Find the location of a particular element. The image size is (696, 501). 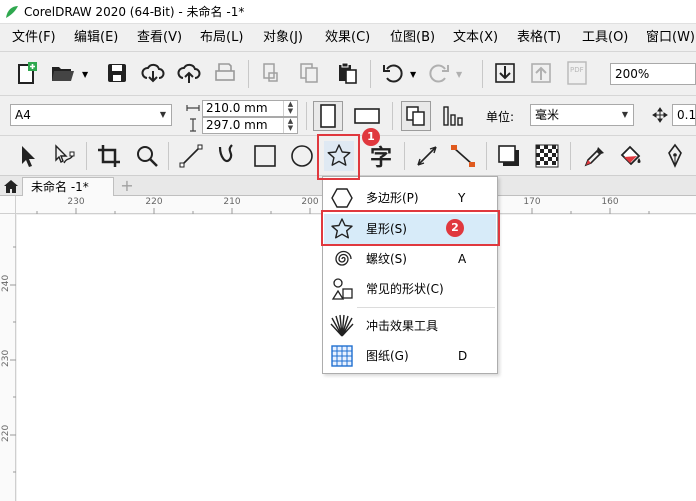

landscape-icon is located at coordinates (367, 116).